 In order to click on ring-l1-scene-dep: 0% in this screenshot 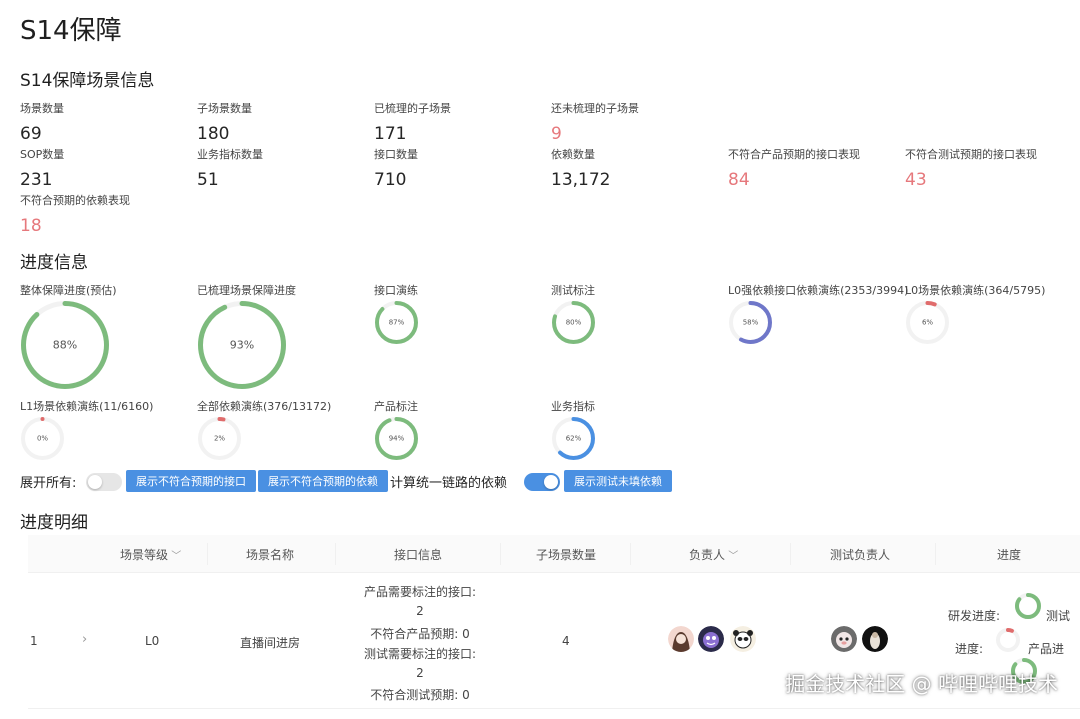, I will do `click(42, 438)`.